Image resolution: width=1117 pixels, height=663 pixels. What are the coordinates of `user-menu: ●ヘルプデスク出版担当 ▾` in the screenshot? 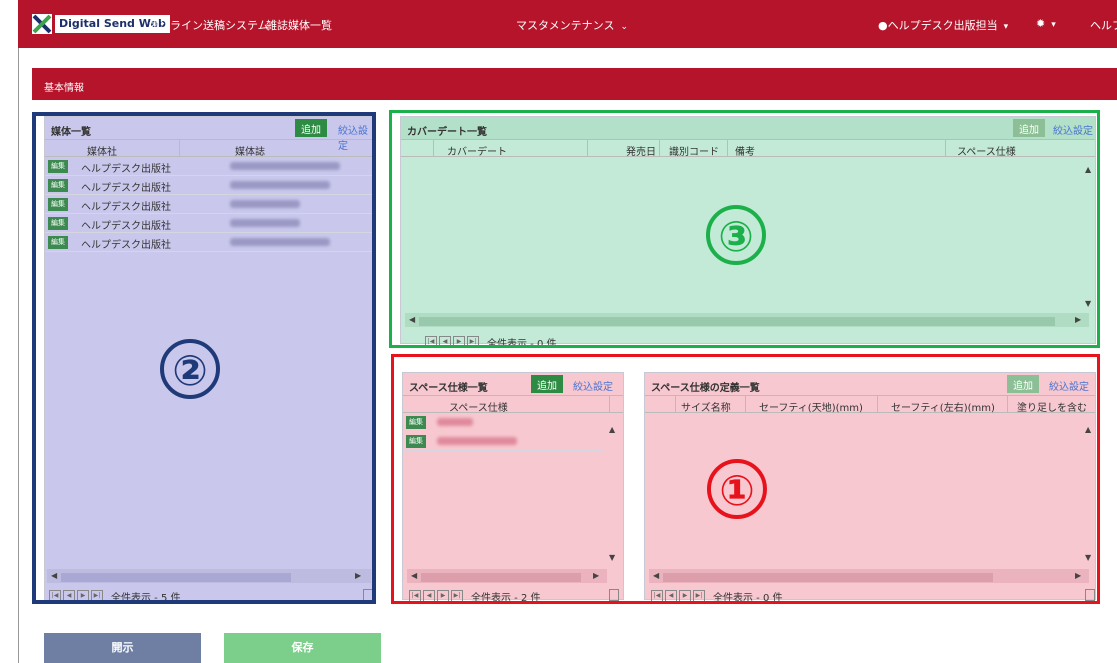 It's located at (943, 25).